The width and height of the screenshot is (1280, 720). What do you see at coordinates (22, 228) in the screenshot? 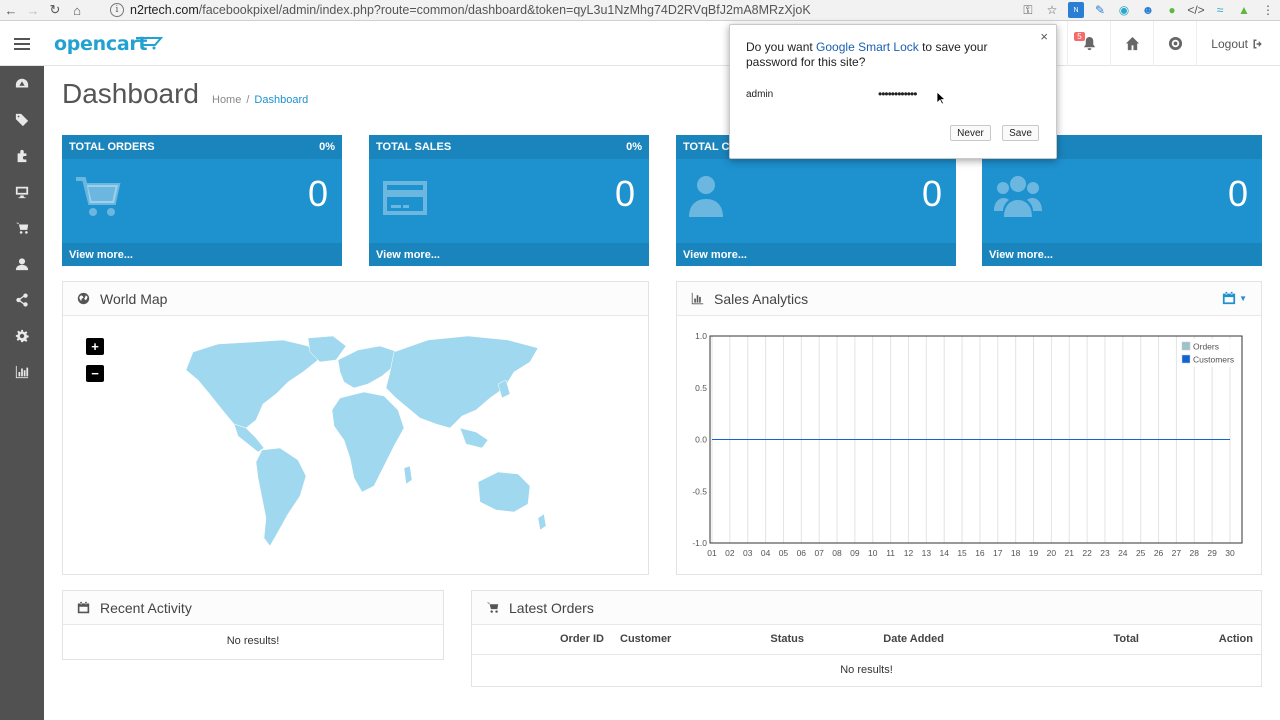
I see `sidebar-item-sales` at bounding box center [22, 228].